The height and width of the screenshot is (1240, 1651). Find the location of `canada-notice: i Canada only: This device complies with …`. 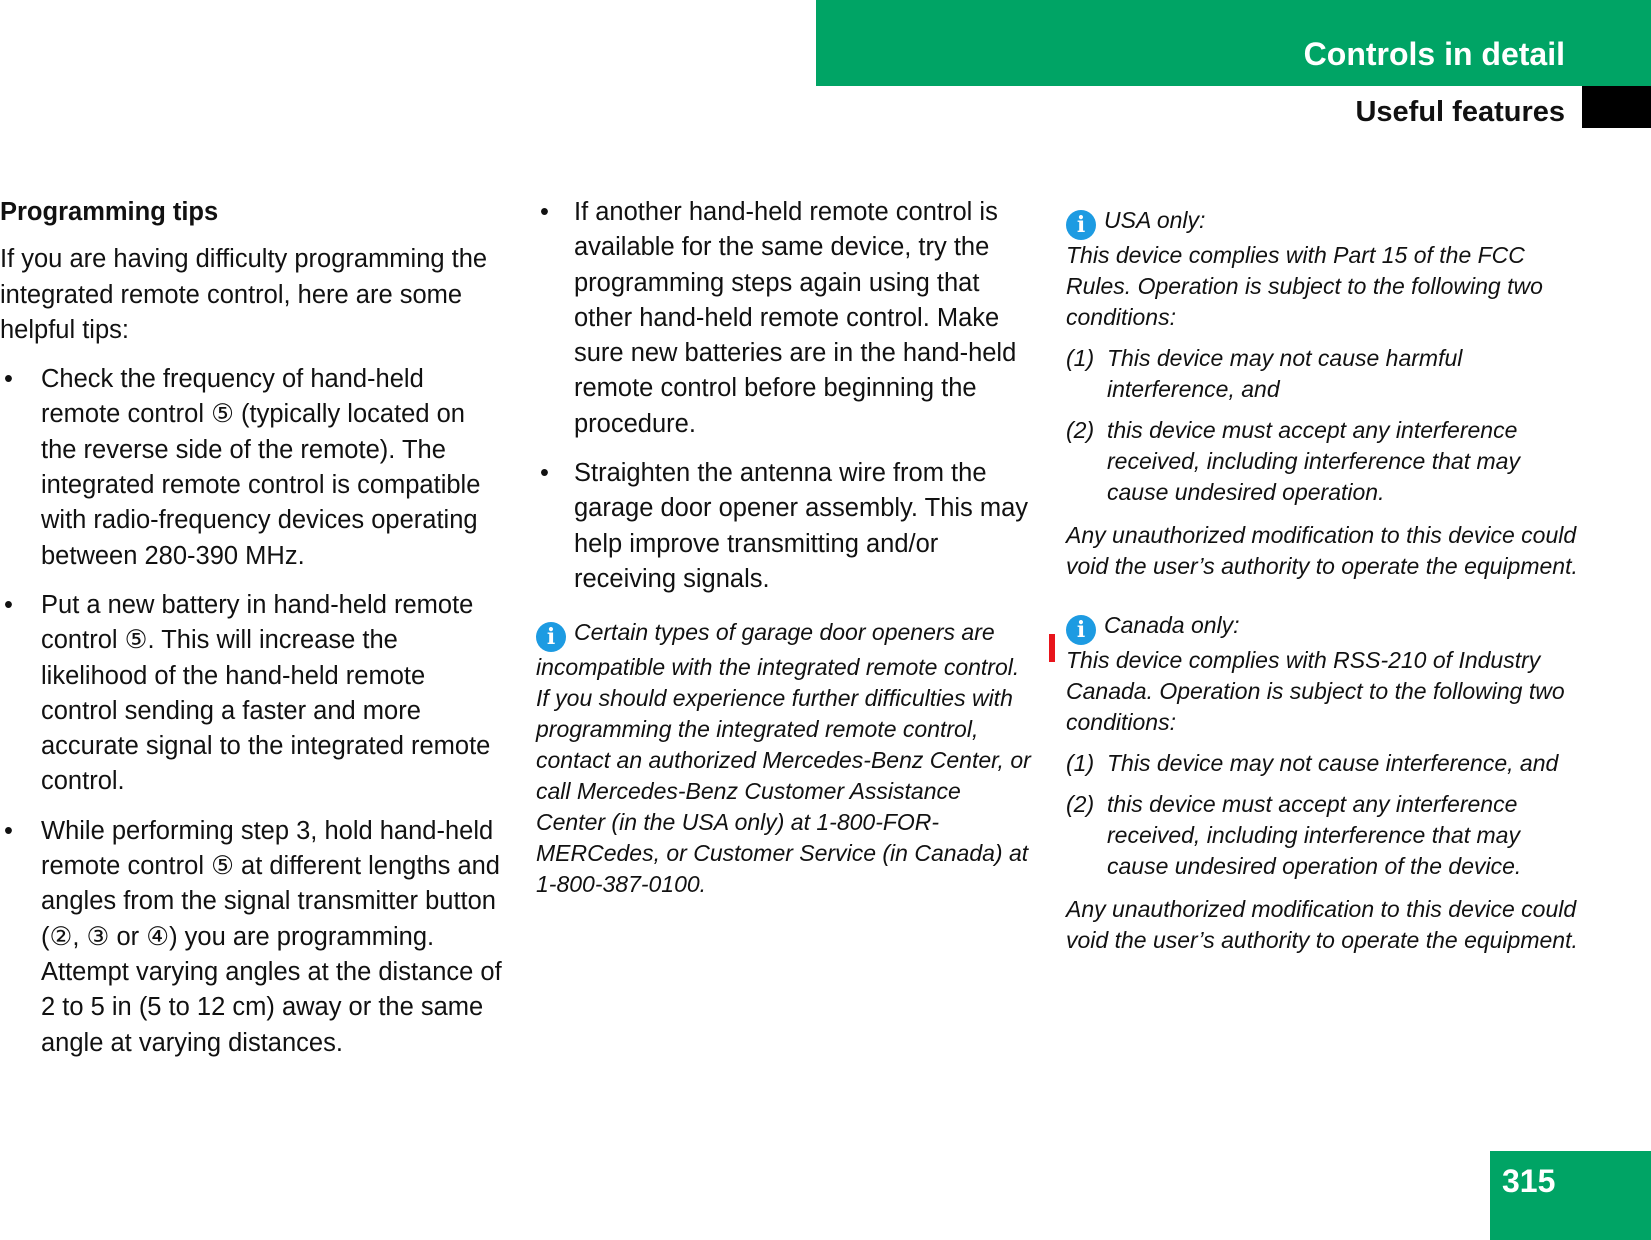

canada-notice: i Canada only: This device complies with … is located at coordinates (1326, 783).